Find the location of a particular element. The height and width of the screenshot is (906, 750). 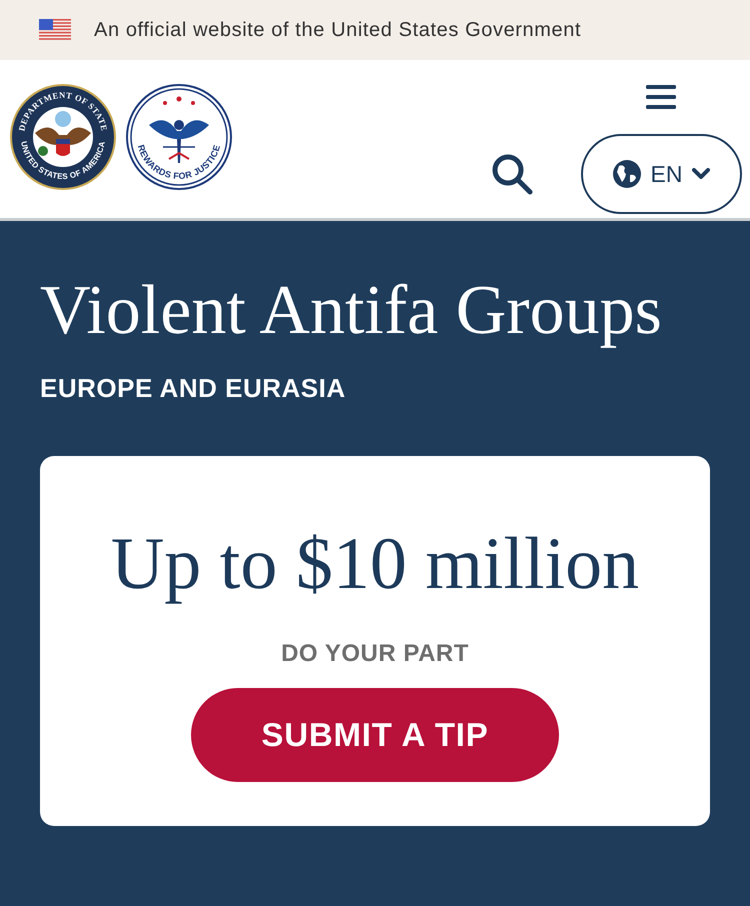

call-to-action-text: DO YOUR PART is located at coordinates (375, 654).